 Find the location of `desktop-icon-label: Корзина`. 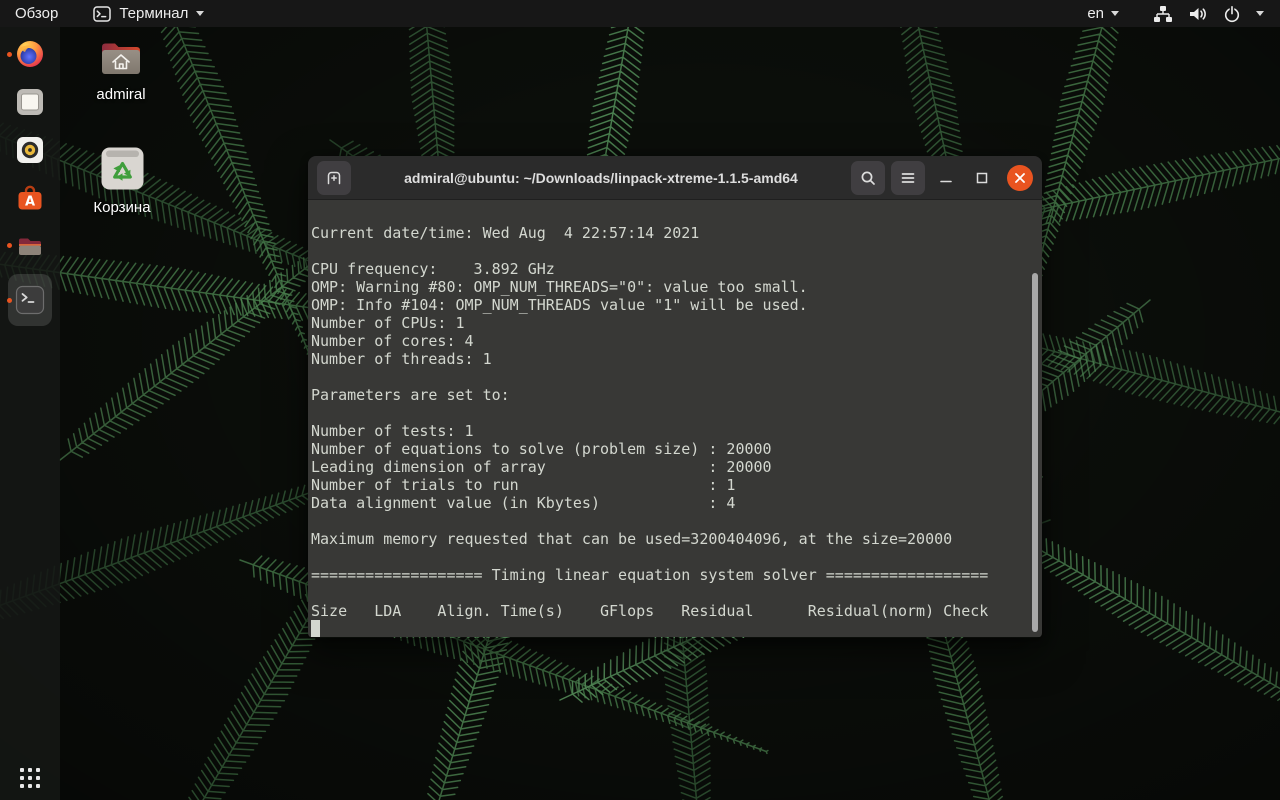

desktop-icon-label: Корзина is located at coordinates (122, 207).